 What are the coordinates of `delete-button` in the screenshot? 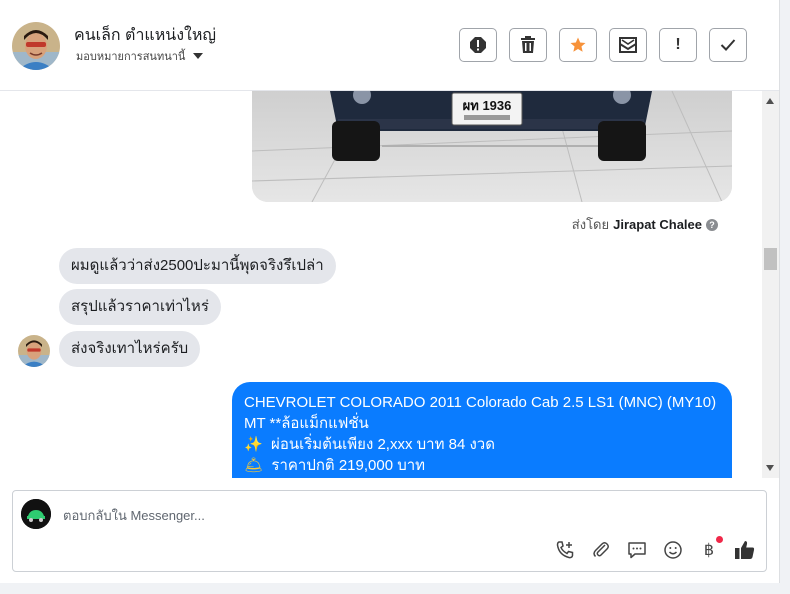 It's located at (528, 45).